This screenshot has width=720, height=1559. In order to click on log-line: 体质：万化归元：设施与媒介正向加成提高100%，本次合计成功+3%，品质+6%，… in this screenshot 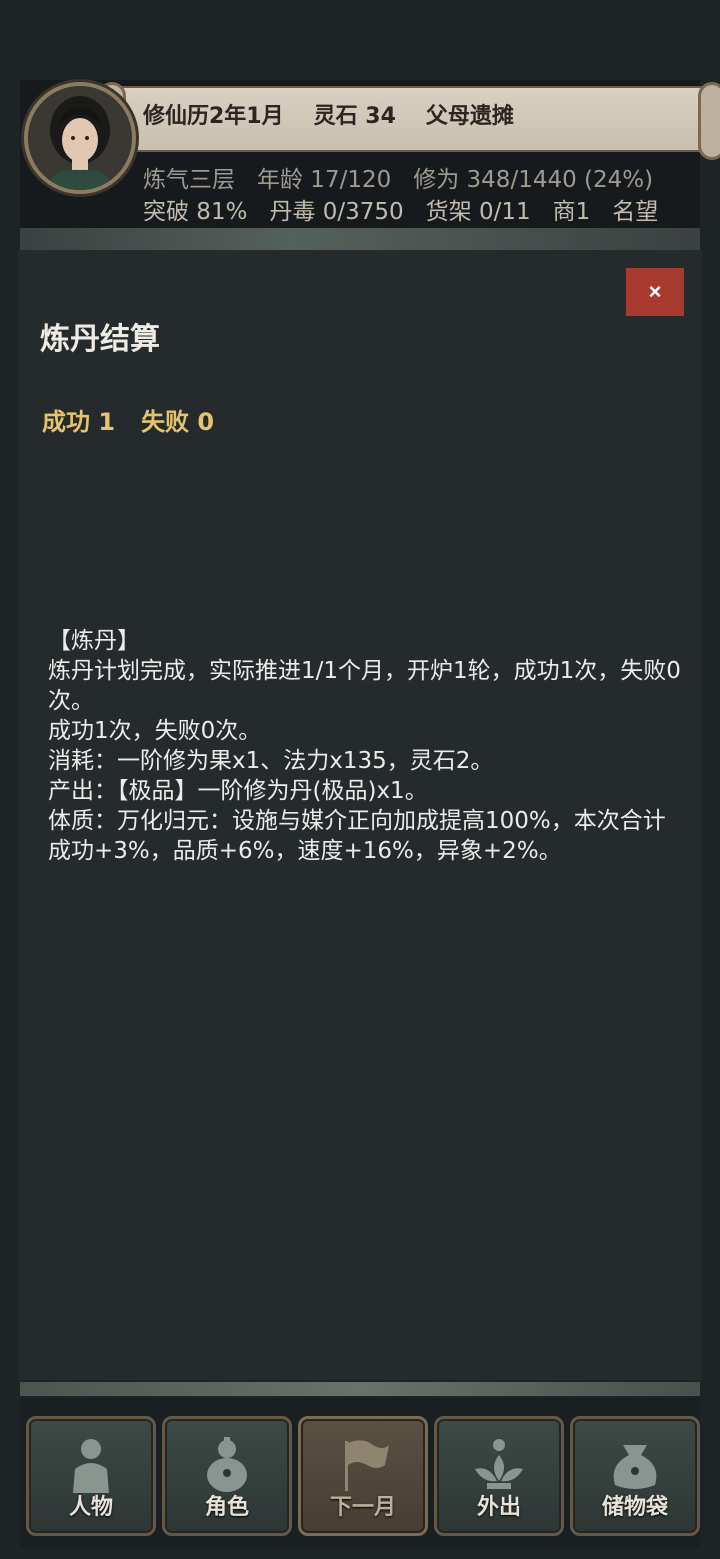, I will do `click(357, 836)`.